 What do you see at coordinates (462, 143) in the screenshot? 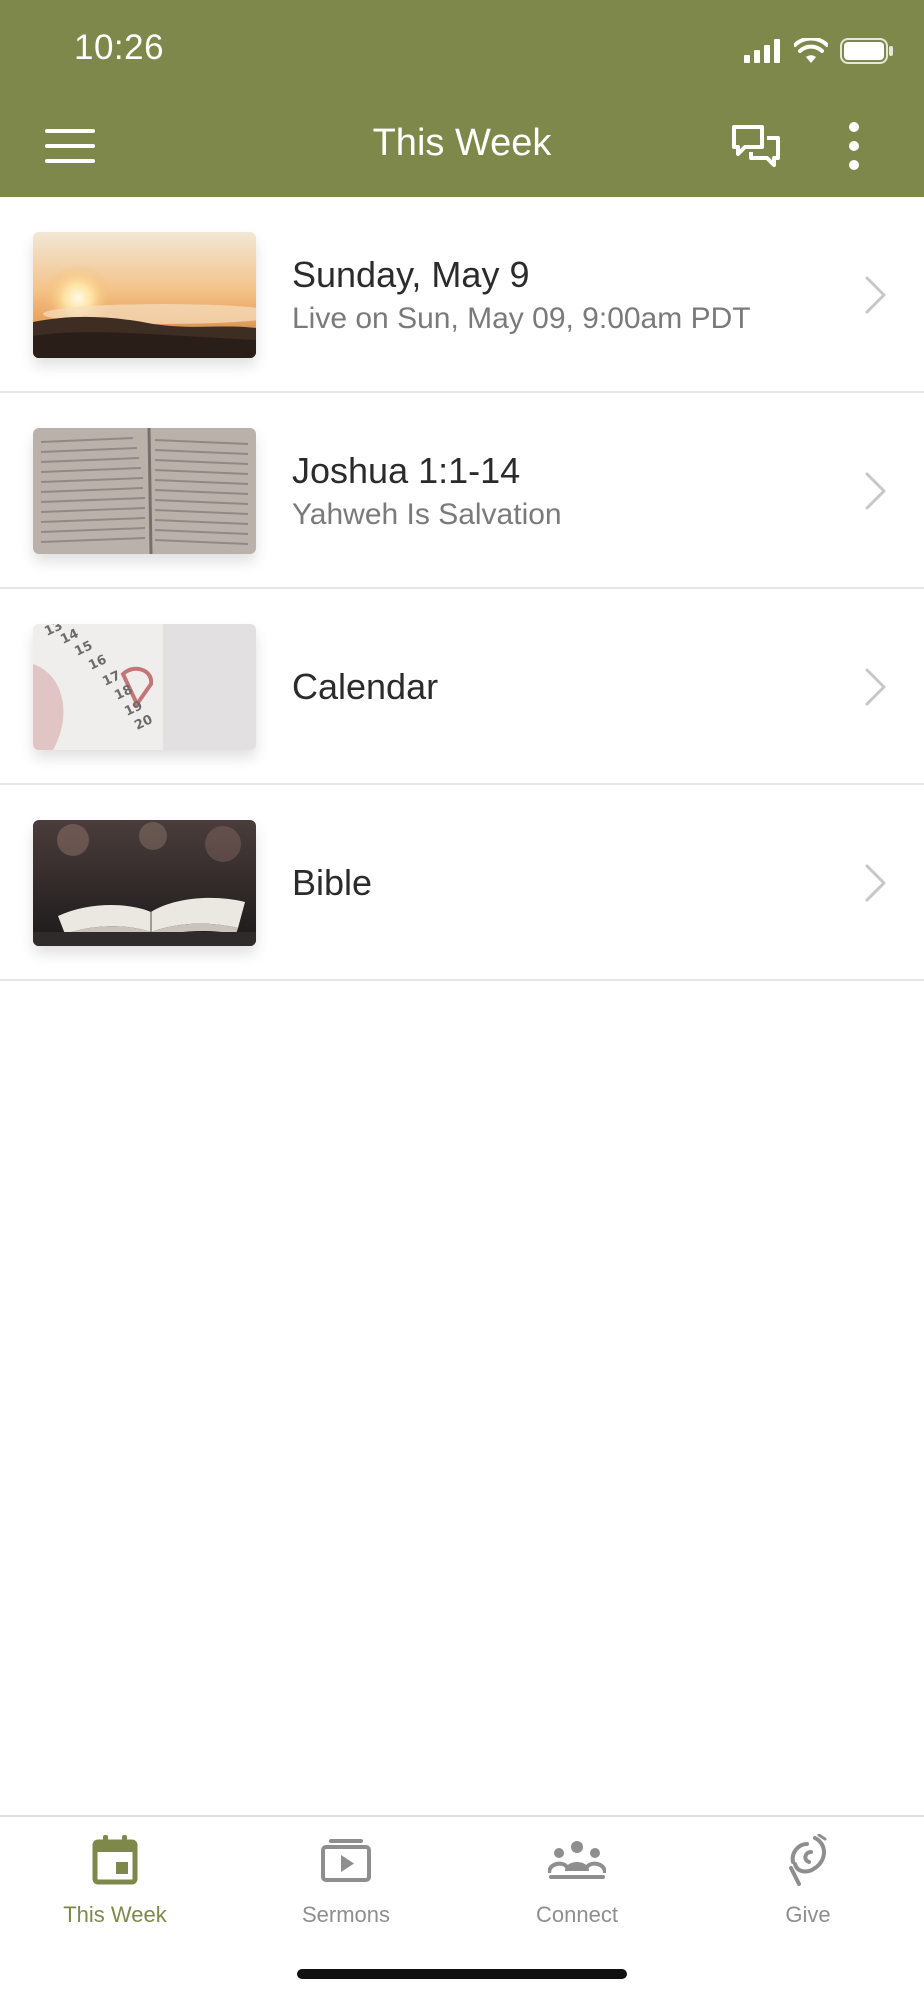
I see `page-title: This Week` at bounding box center [462, 143].